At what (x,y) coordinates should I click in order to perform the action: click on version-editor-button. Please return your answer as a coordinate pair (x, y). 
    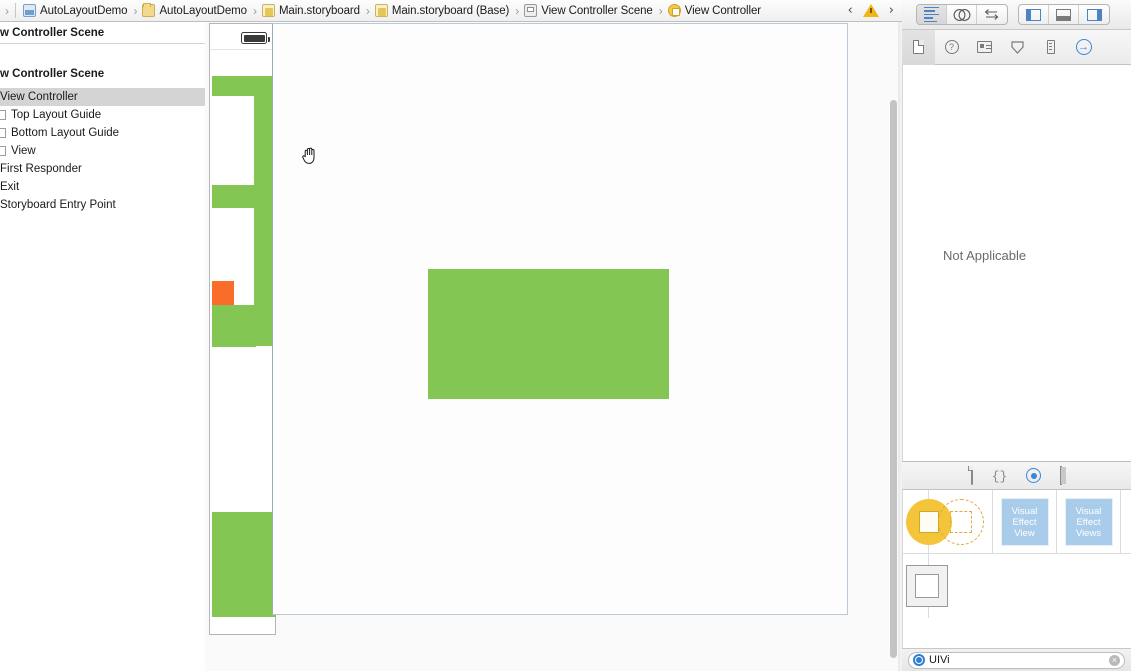
    Looking at the image, I should click on (992, 14).